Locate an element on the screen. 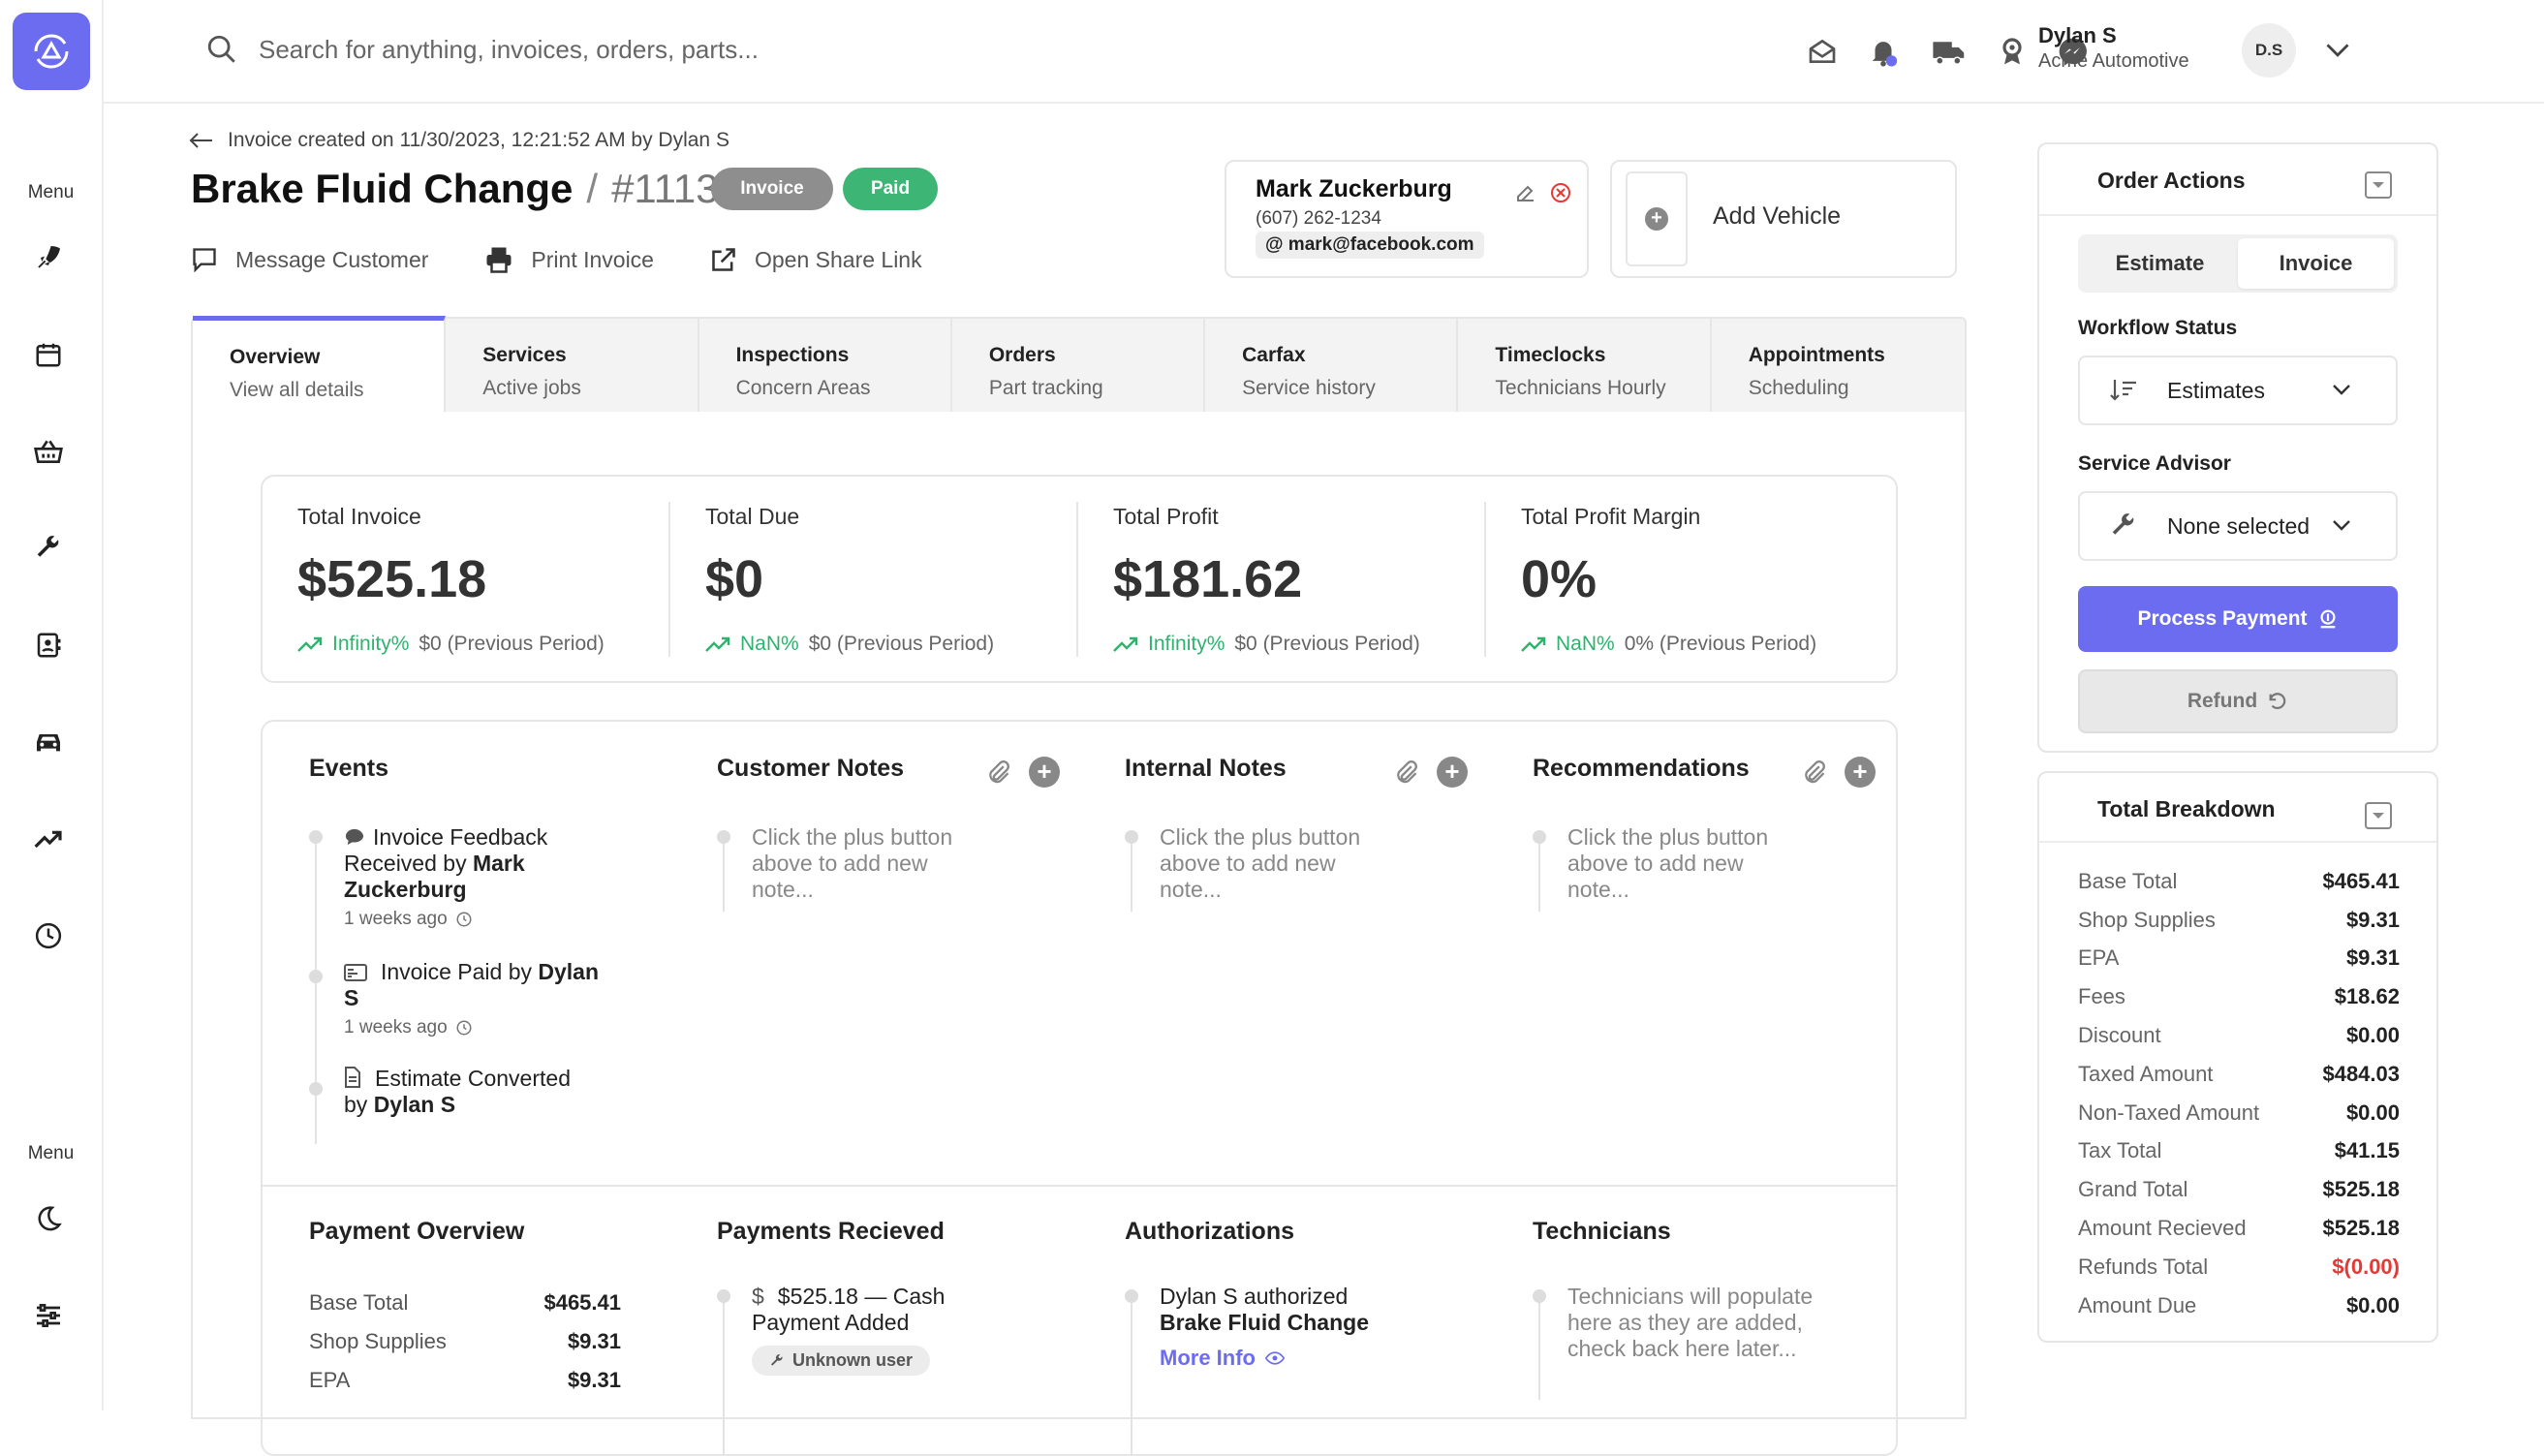 The height and width of the screenshot is (1456, 2544). payment-amount: $525.18 — Cash is located at coordinates (862, 1296).